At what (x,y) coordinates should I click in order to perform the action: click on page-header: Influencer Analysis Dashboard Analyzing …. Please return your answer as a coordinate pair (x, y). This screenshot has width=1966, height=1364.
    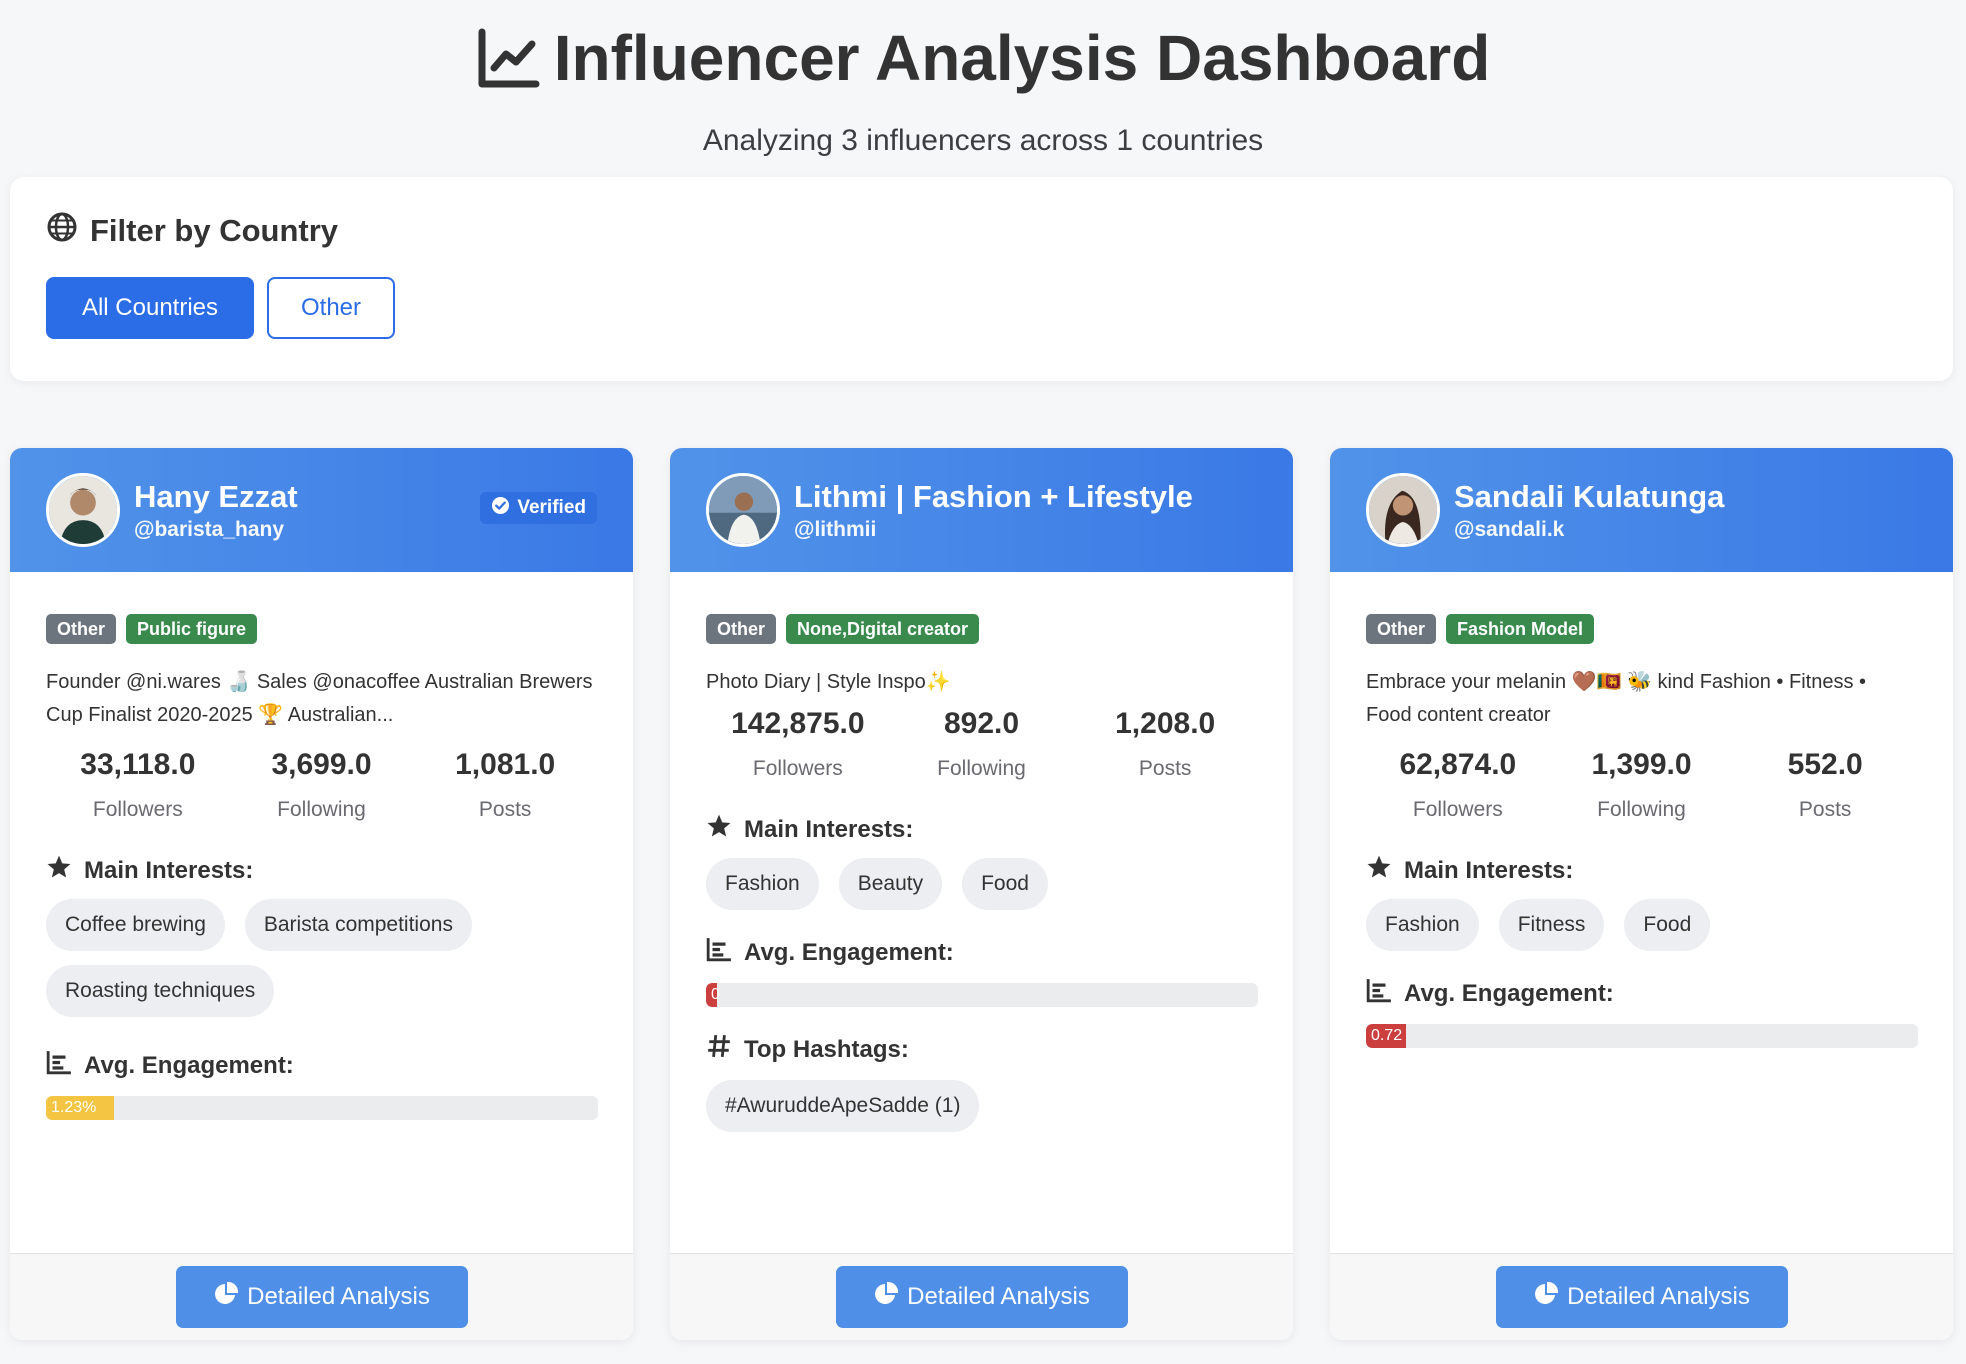
    Looking at the image, I should click on (983, 79).